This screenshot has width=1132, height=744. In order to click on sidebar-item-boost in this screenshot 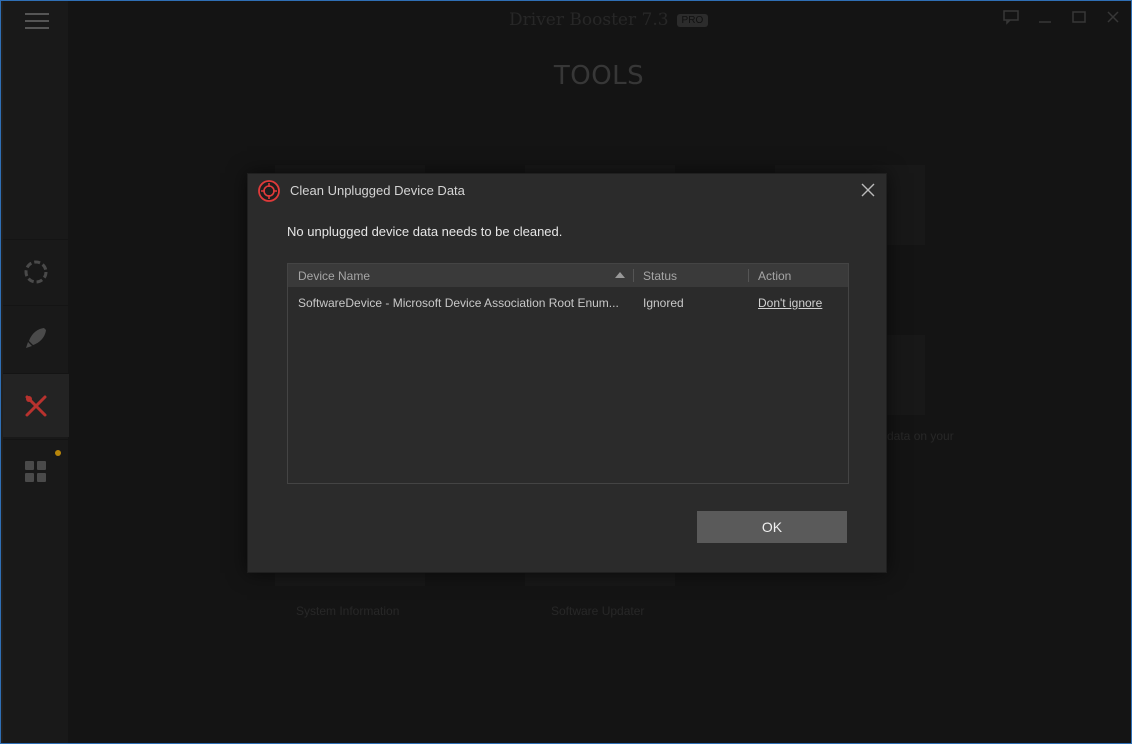, I will do `click(36, 337)`.